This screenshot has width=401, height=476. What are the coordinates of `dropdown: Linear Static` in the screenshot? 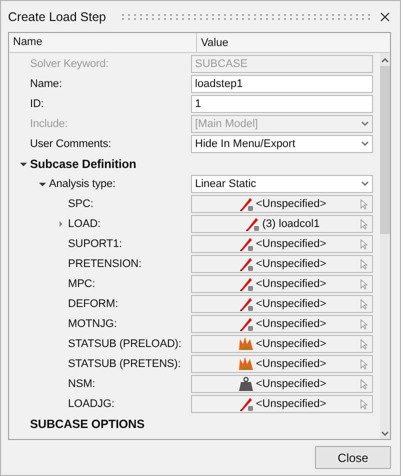 It's located at (282, 184).